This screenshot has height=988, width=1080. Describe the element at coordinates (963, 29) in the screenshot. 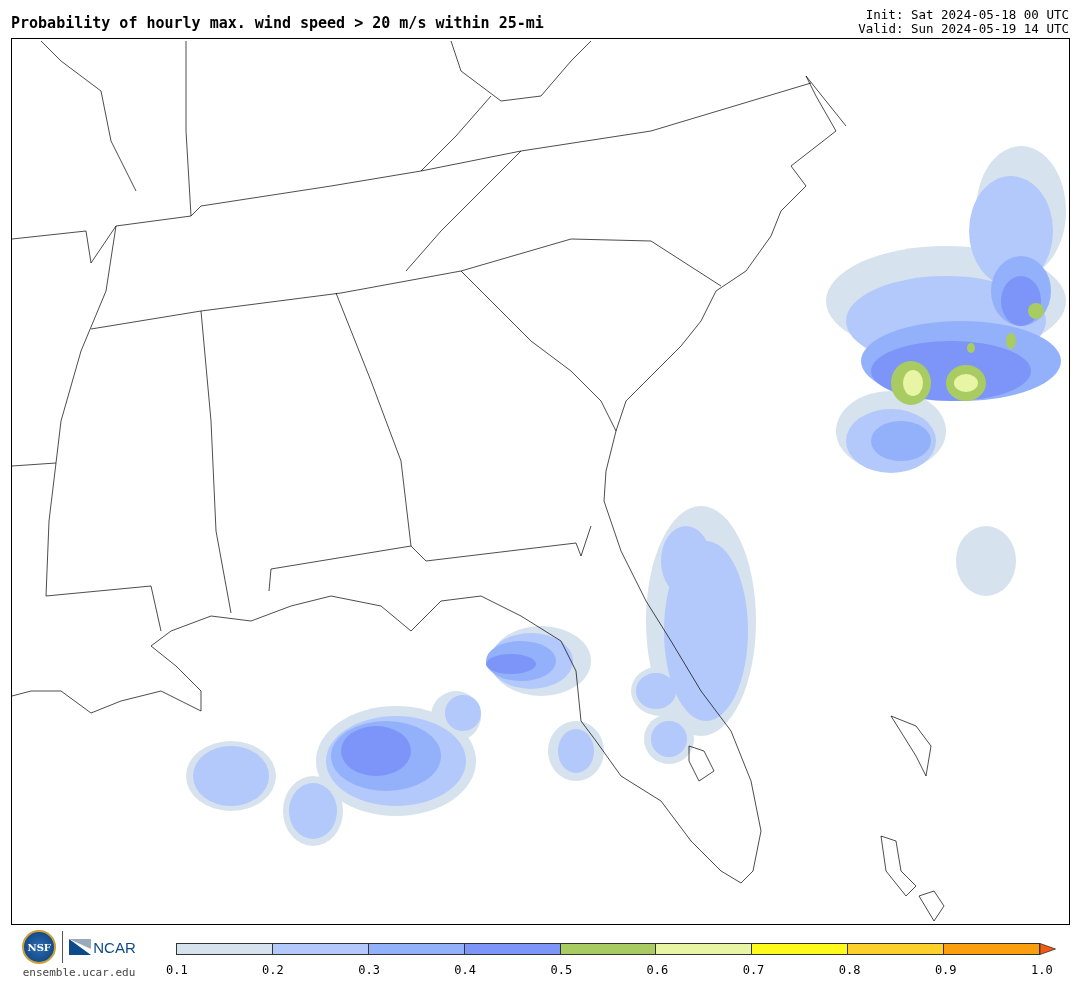

I see `valid-time: Valid: Sun 2024-05-19 14 UTC` at that location.